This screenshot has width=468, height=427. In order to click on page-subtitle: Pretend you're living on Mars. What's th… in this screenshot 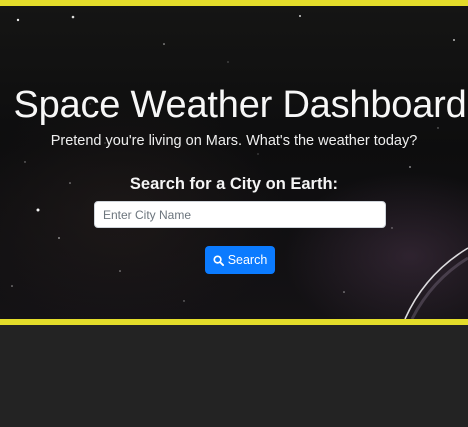, I will do `click(234, 140)`.